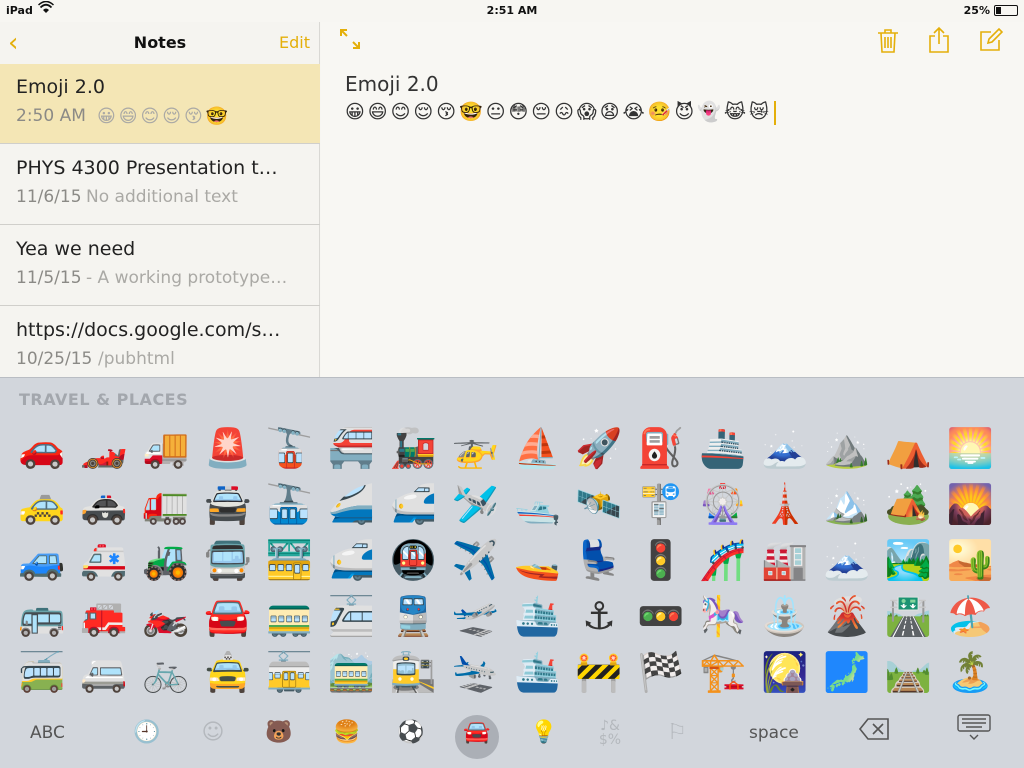 This screenshot has width=1024, height=768. What do you see at coordinates (42, 504) in the screenshot?
I see `emoji-key: 🚕` at bounding box center [42, 504].